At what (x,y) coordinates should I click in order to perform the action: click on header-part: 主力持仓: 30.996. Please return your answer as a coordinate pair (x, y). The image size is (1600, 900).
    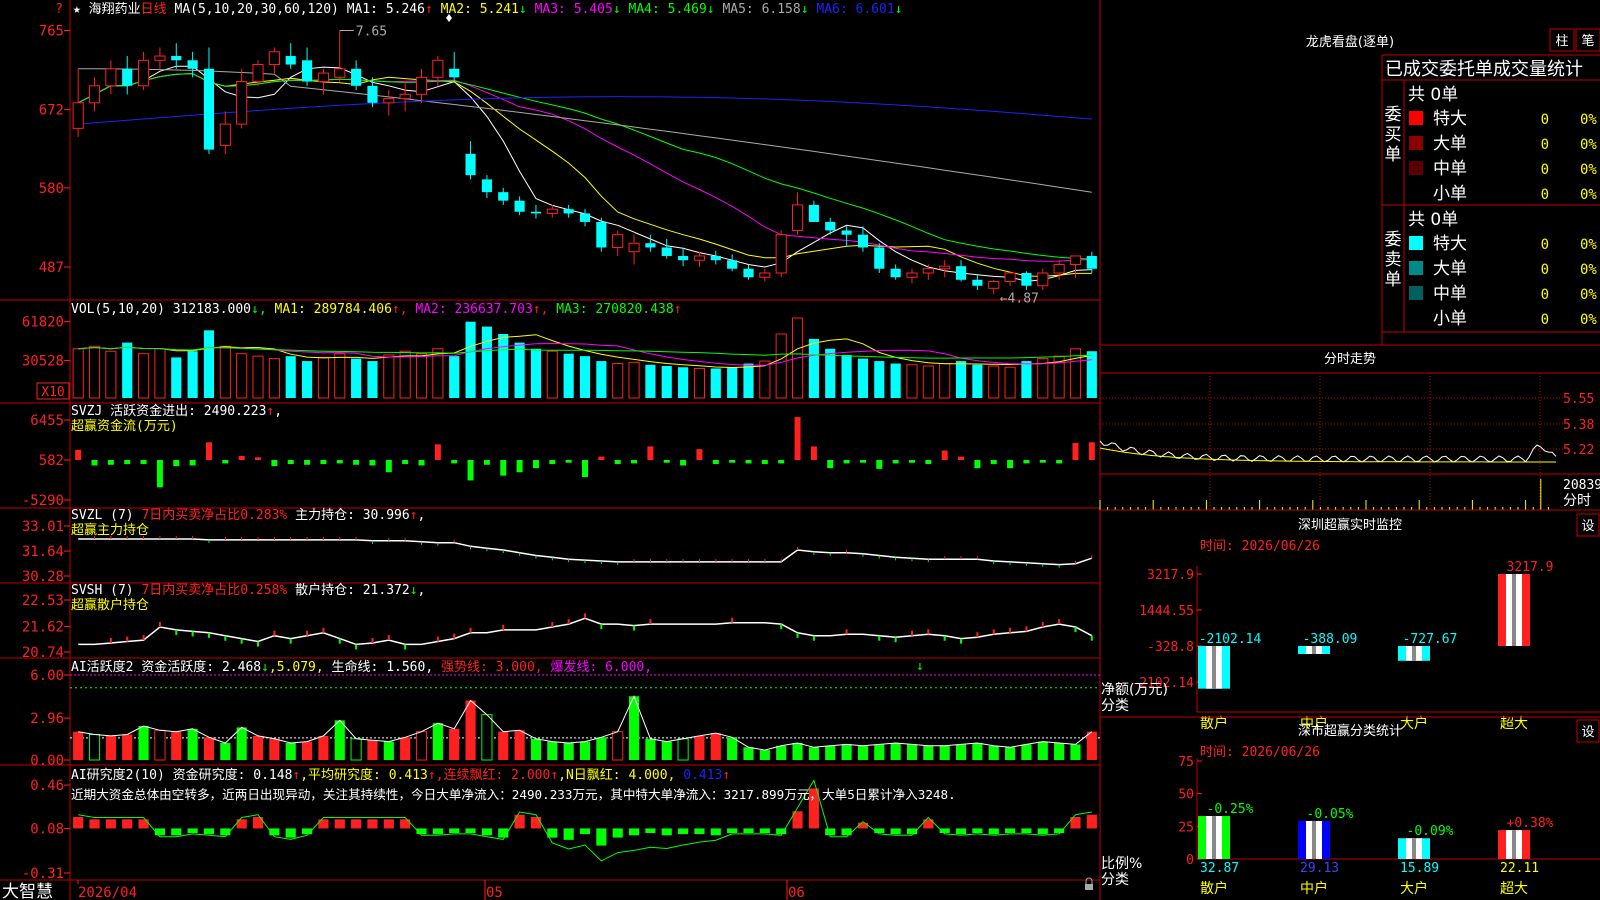
    Looking at the image, I should click on (352, 515).